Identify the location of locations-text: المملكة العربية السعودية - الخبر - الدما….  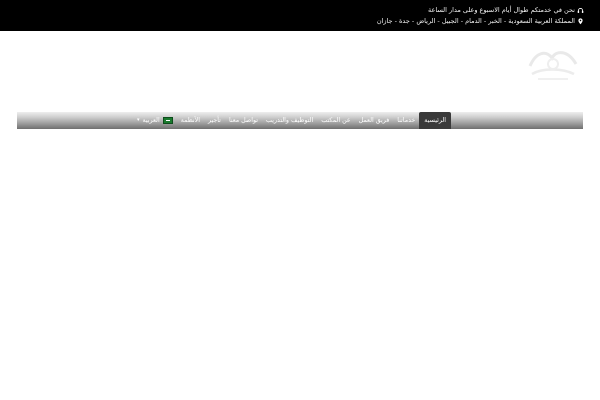
(475, 21).